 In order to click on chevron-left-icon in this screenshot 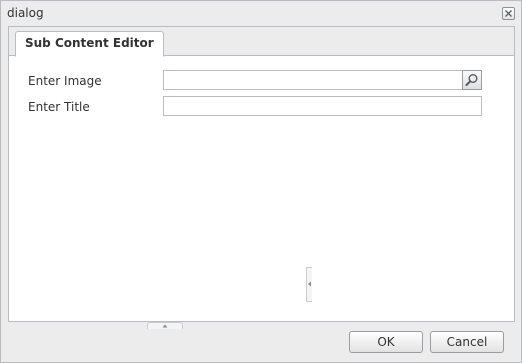, I will do `click(309, 284)`.